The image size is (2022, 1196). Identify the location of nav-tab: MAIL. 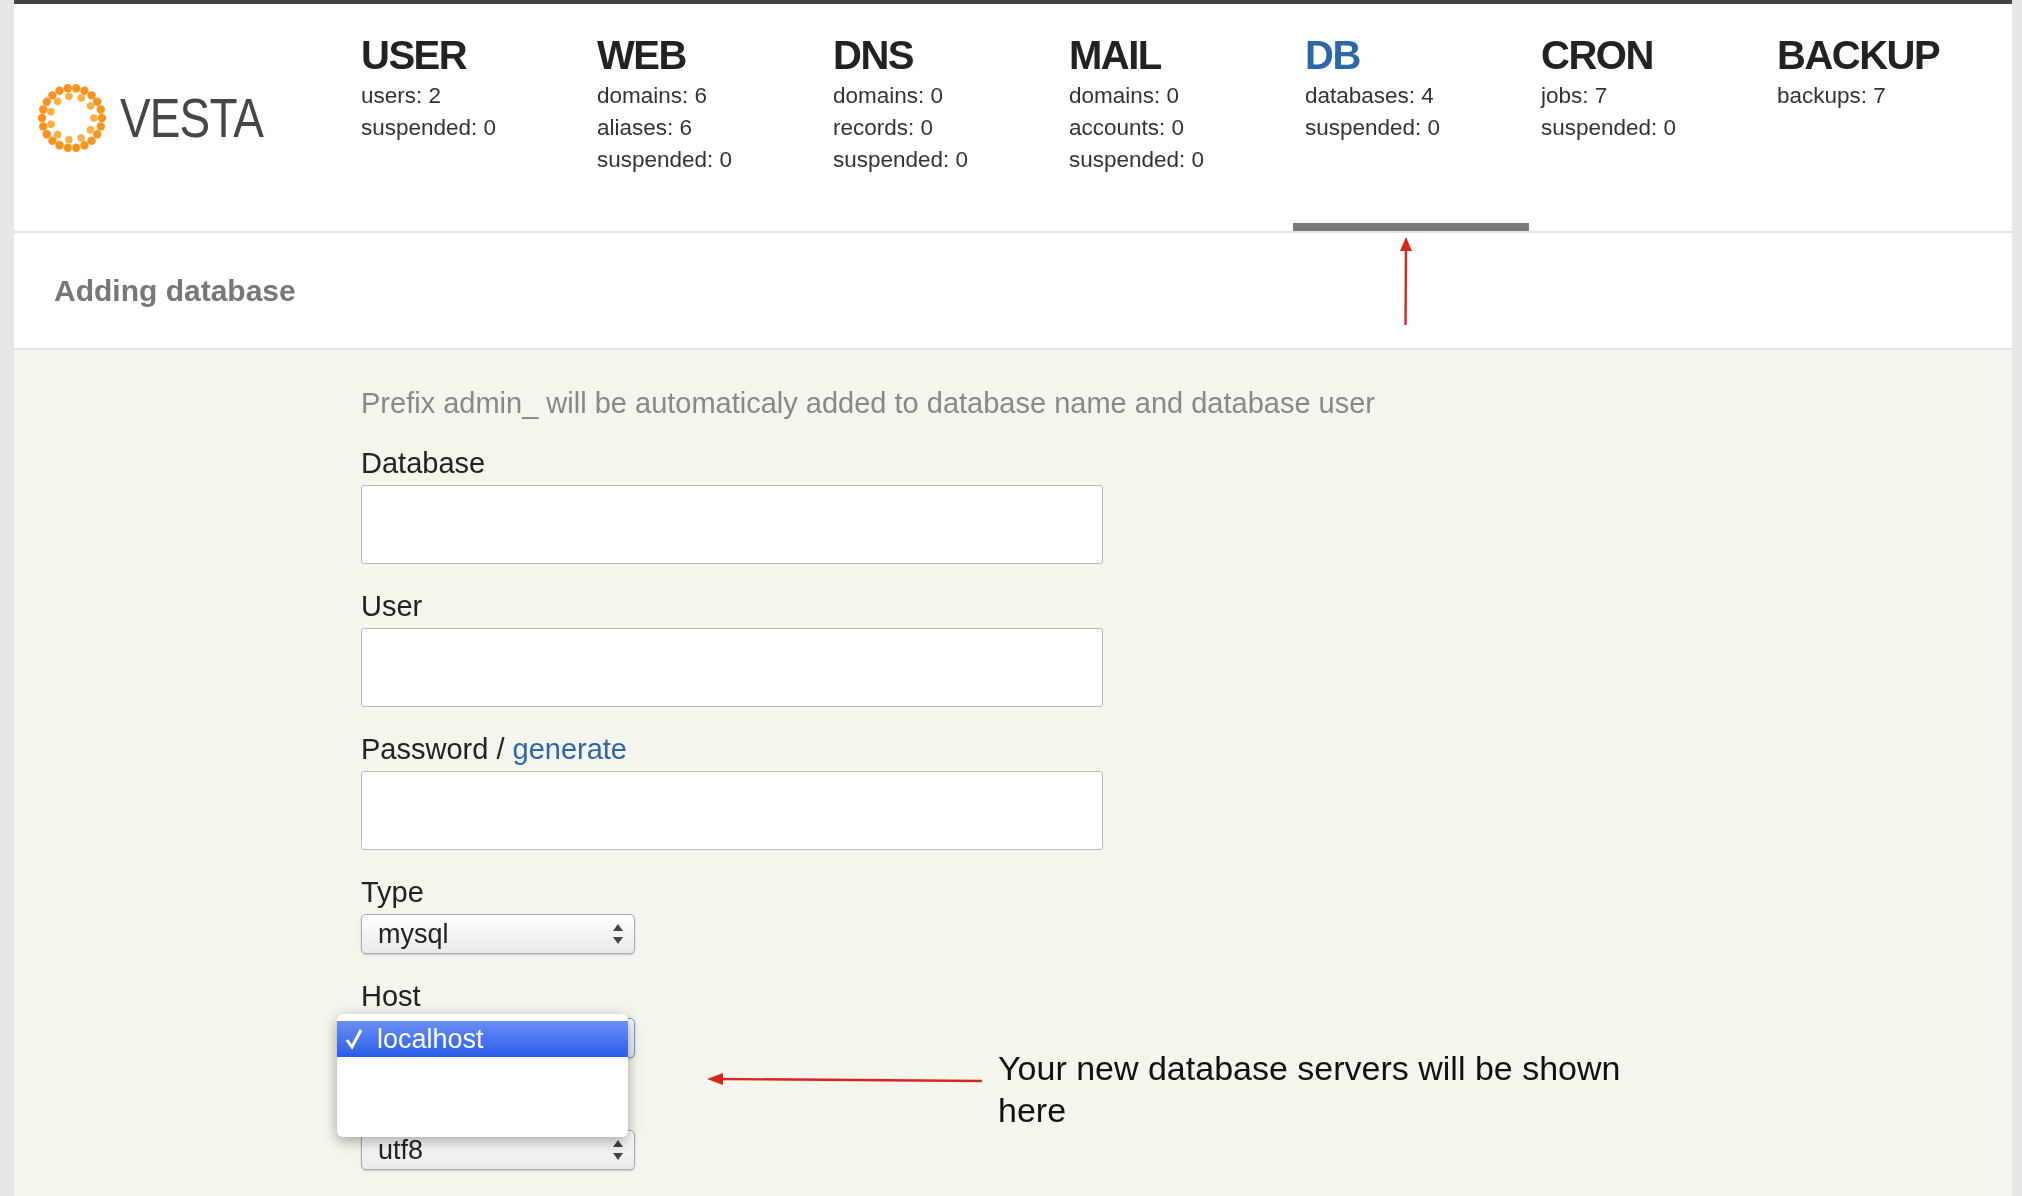
(1115, 55).